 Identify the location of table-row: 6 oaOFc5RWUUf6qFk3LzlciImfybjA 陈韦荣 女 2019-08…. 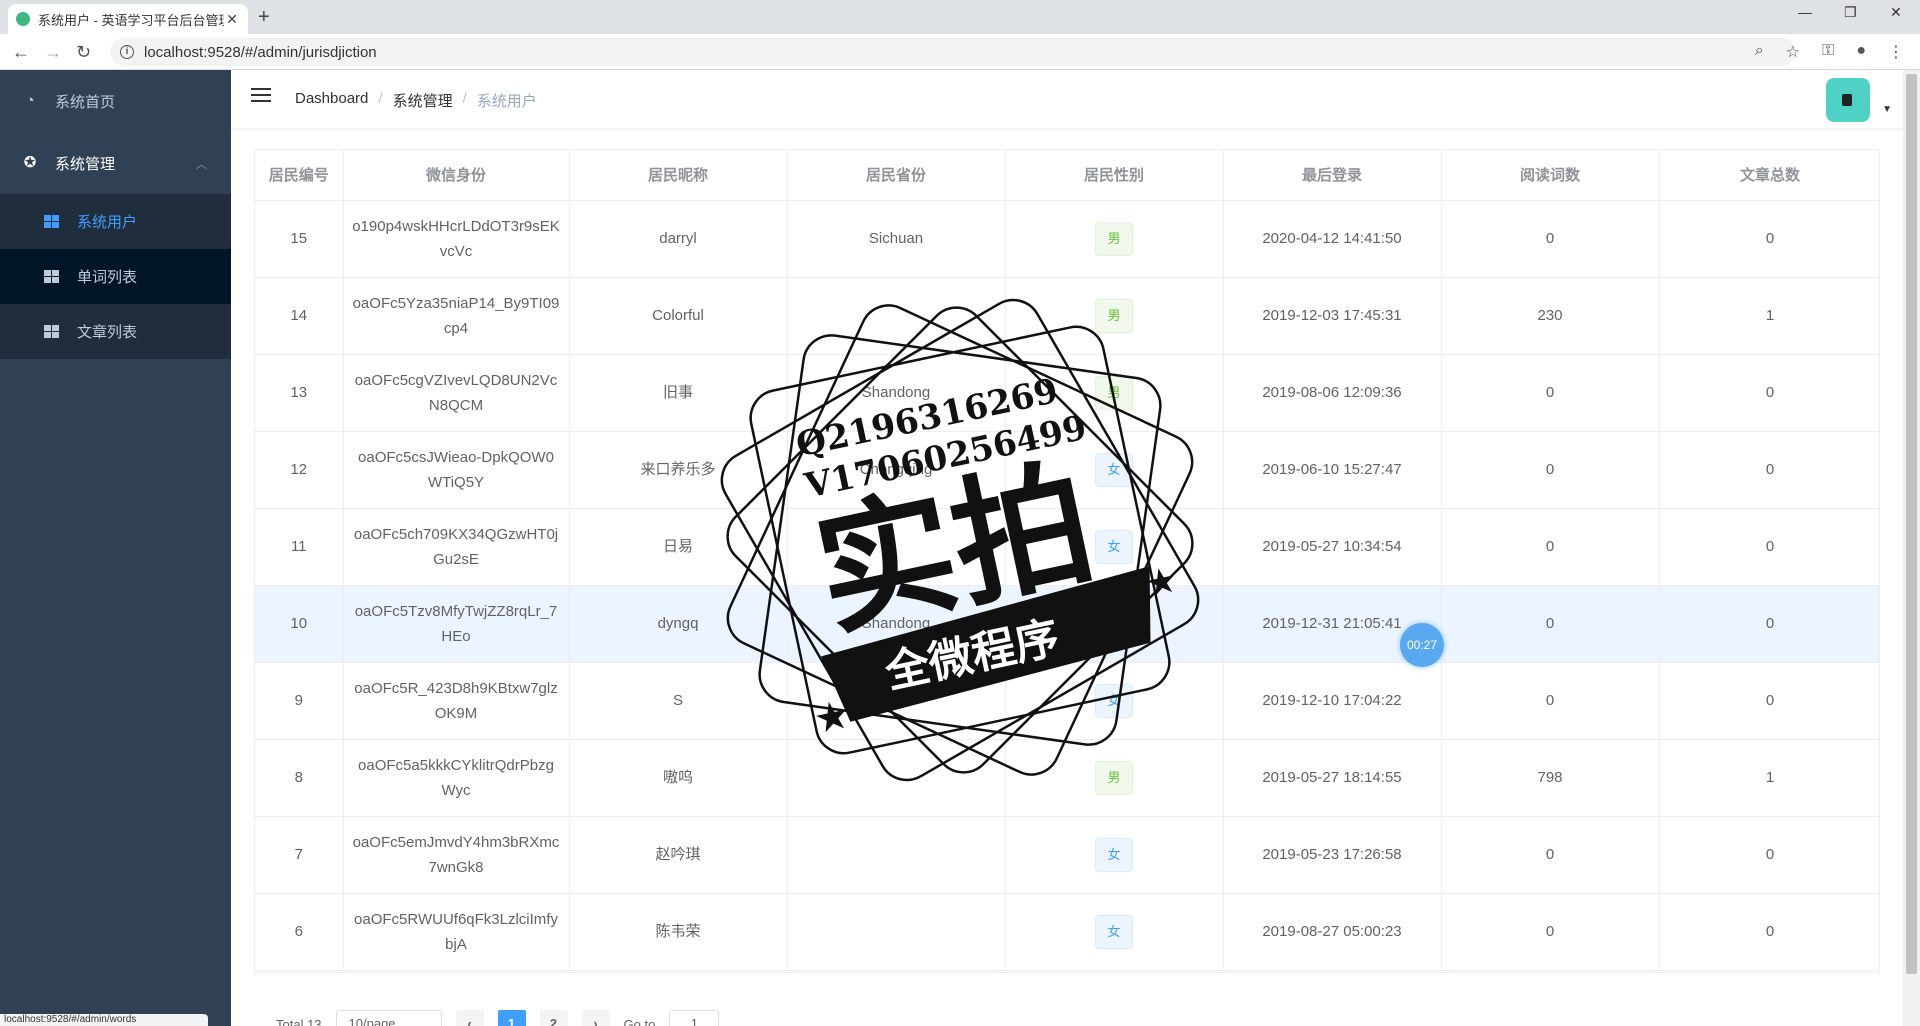
(1067, 932).